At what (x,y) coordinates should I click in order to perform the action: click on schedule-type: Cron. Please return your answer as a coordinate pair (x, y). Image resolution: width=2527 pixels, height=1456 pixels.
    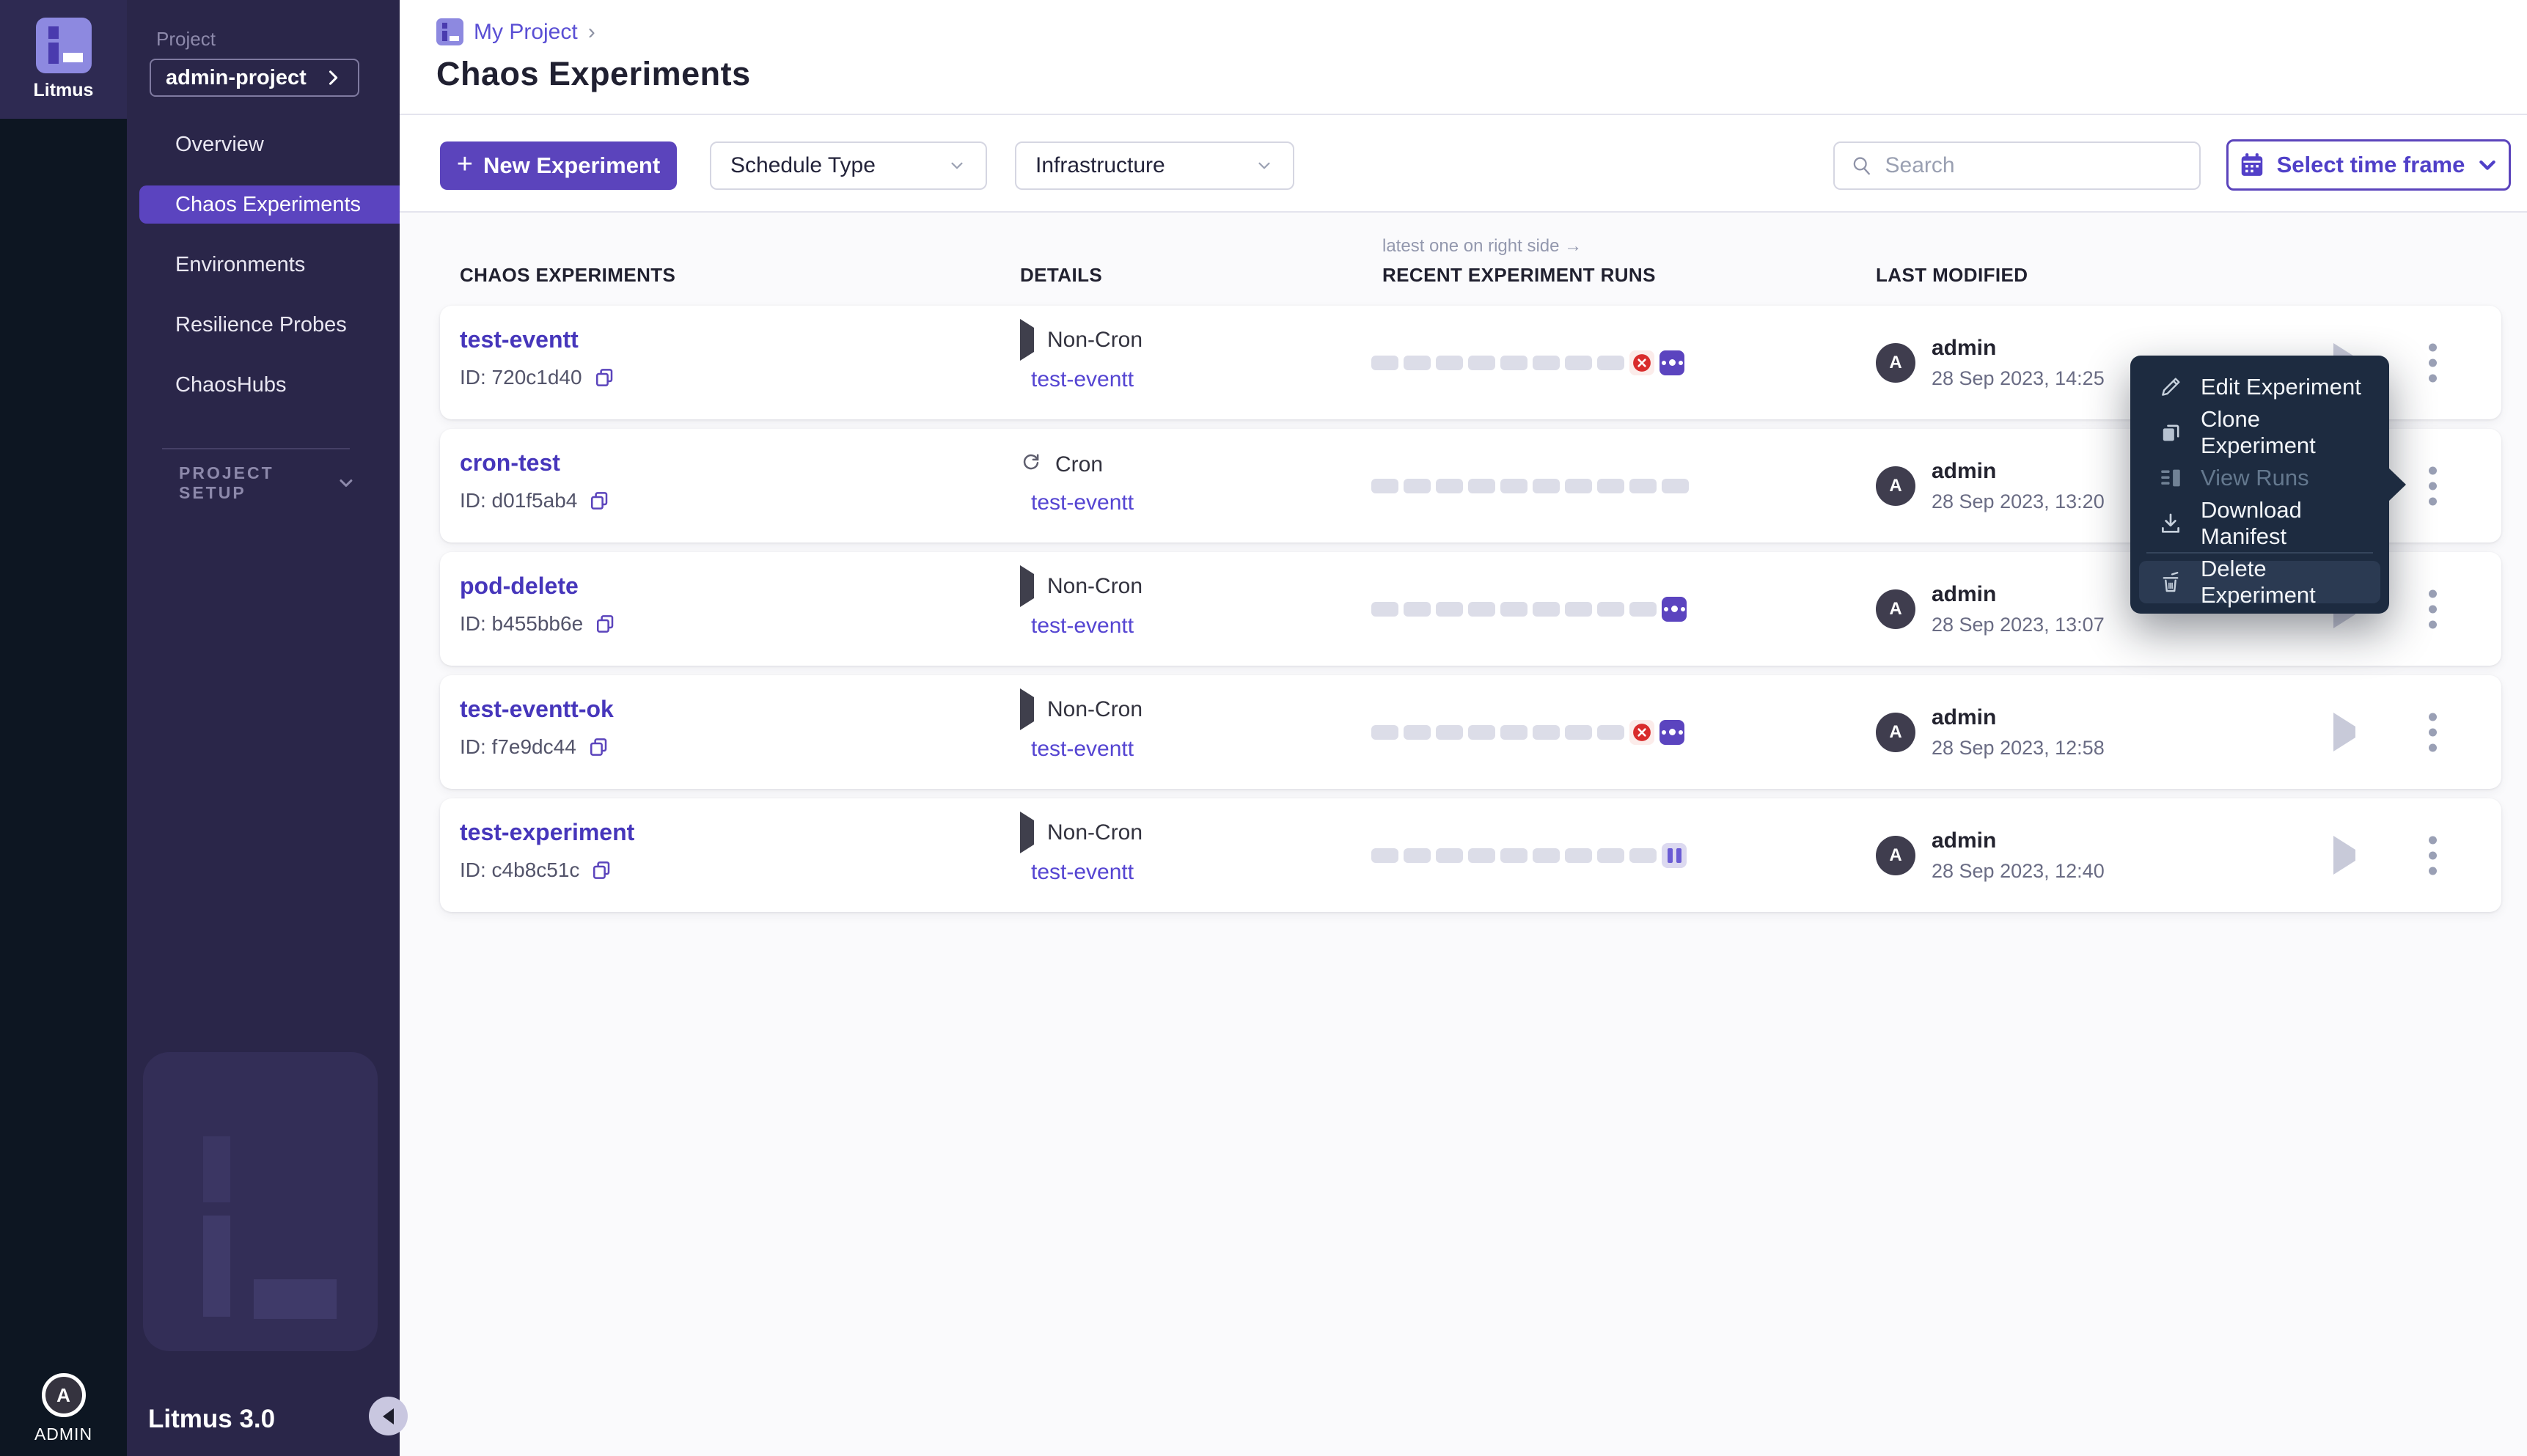
    Looking at the image, I should click on (1079, 464).